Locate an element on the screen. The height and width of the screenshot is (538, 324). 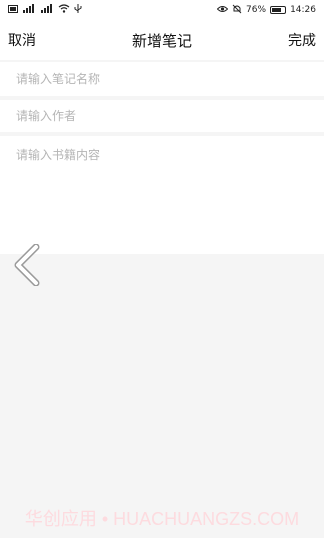
author-field is located at coordinates (162, 116).